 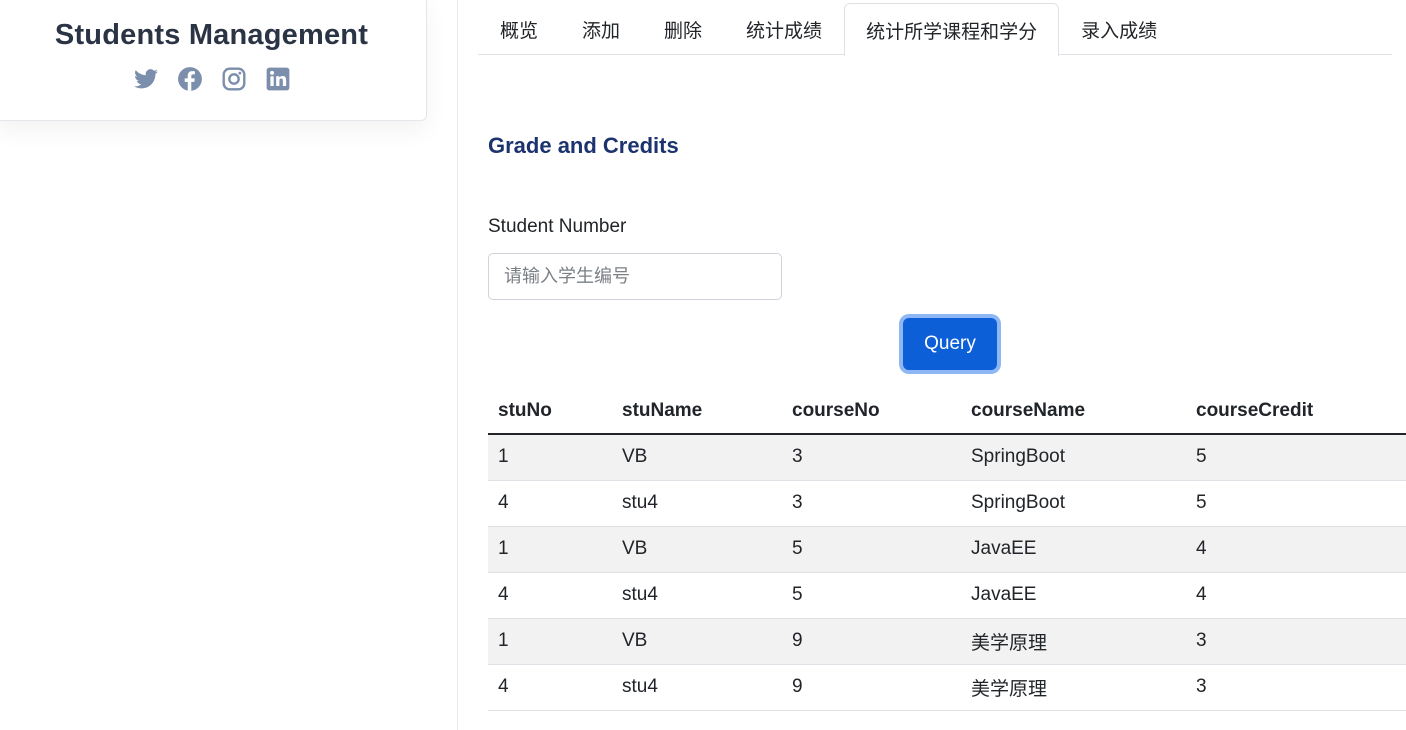 What do you see at coordinates (278, 79) in the screenshot?
I see `linkedin-icon` at bounding box center [278, 79].